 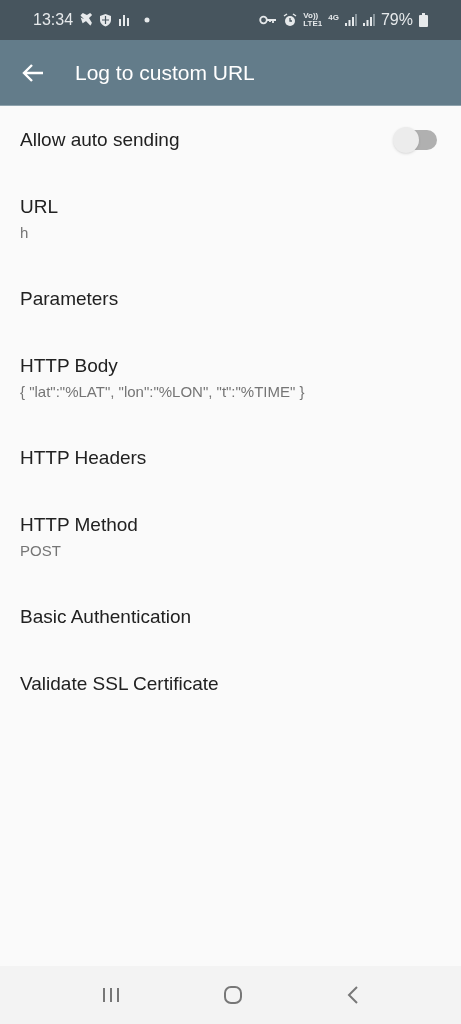 What do you see at coordinates (311, 16) in the screenshot?
I see `volte-label: Vo))` at bounding box center [311, 16].